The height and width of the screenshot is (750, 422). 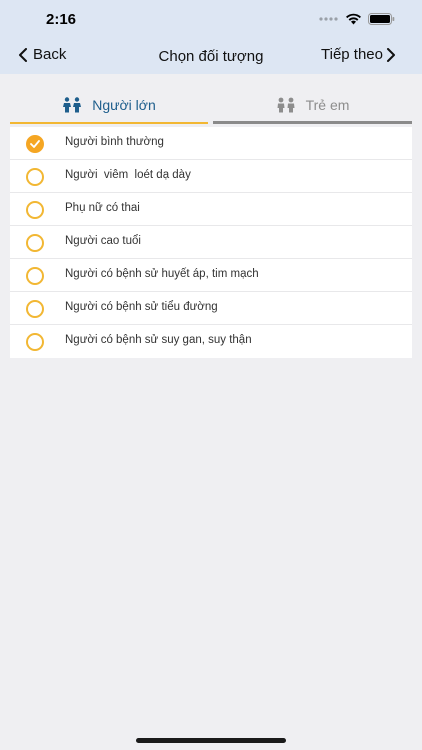 What do you see at coordinates (211, 57) in the screenshot?
I see `nav-bar: Back Chọn đối tượng Tiếp theo` at bounding box center [211, 57].